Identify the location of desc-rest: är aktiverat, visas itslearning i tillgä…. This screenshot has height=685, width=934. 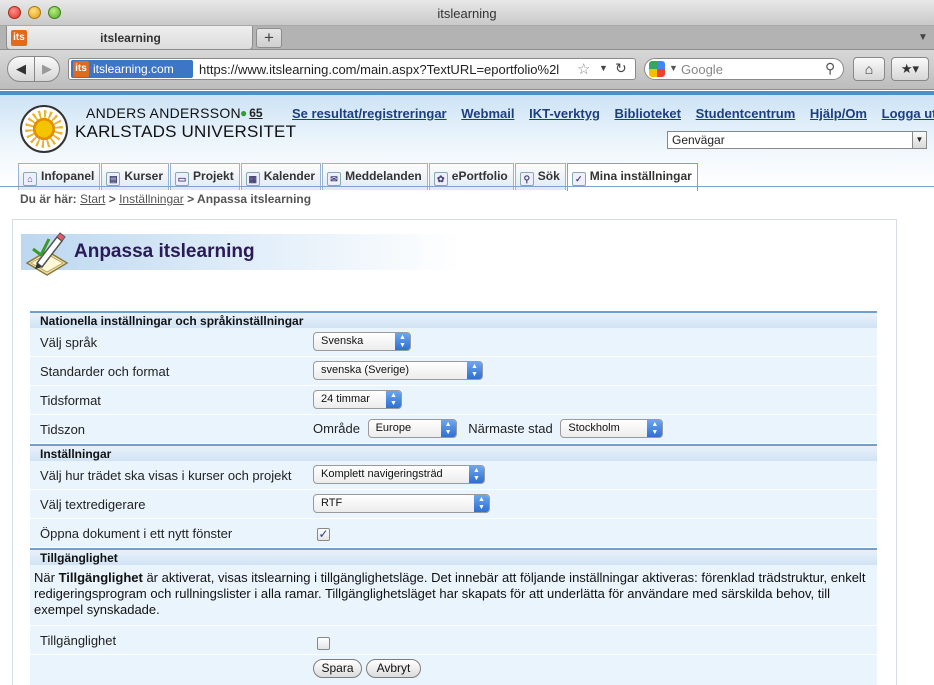
(450, 593).